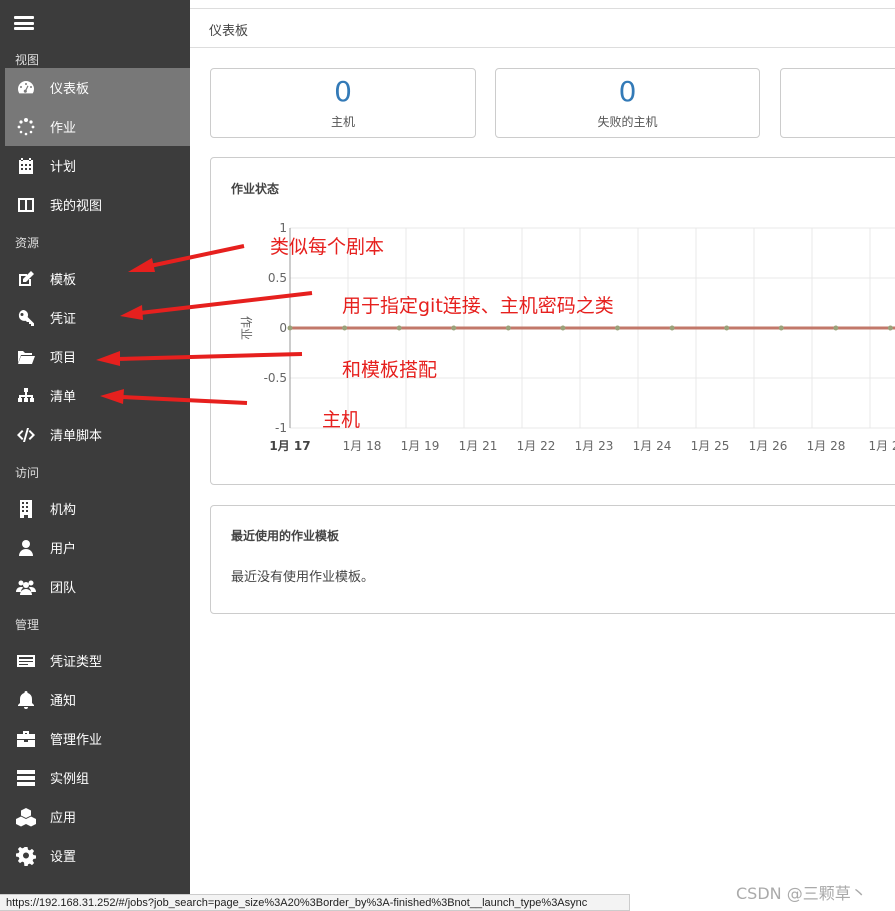  What do you see at coordinates (390, 370) in the screenshot?
I see `annotation-label: 和模板搭配` at bounding box center [390, 370].